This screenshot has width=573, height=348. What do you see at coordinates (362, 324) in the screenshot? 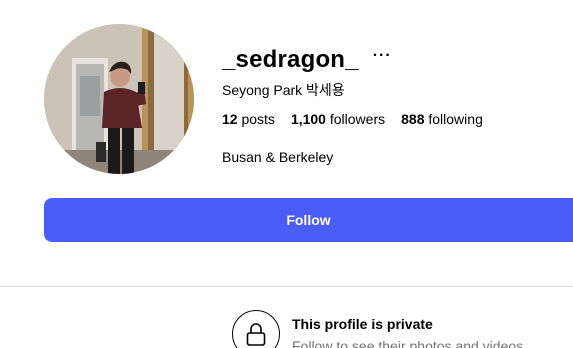
I see `private-title: This profile is private` at bounding box center [362, 324].